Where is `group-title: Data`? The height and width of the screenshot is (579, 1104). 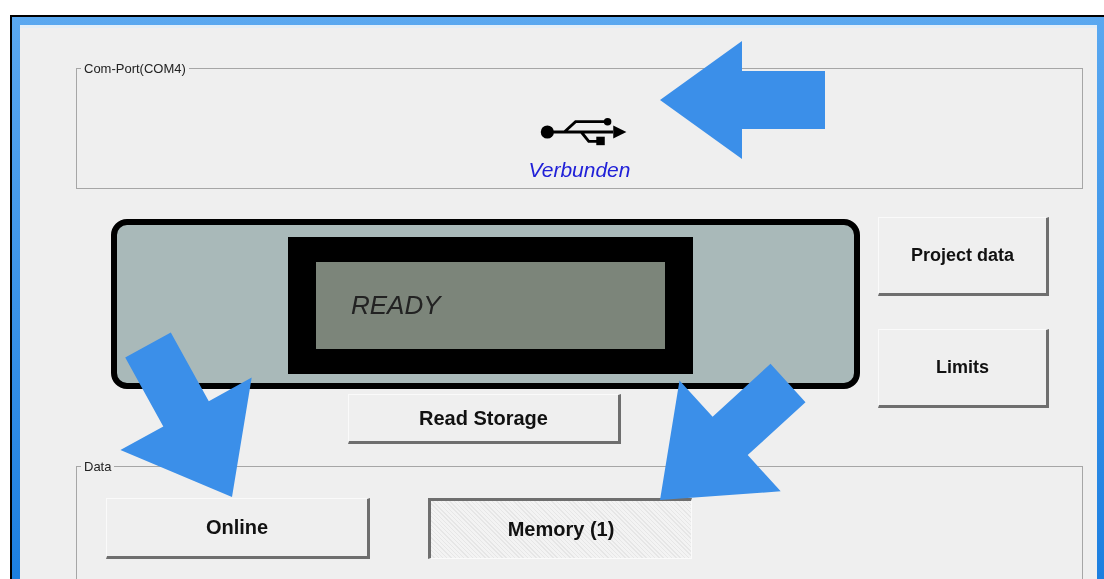
group-title: Data is located at coordinates (98, 466).